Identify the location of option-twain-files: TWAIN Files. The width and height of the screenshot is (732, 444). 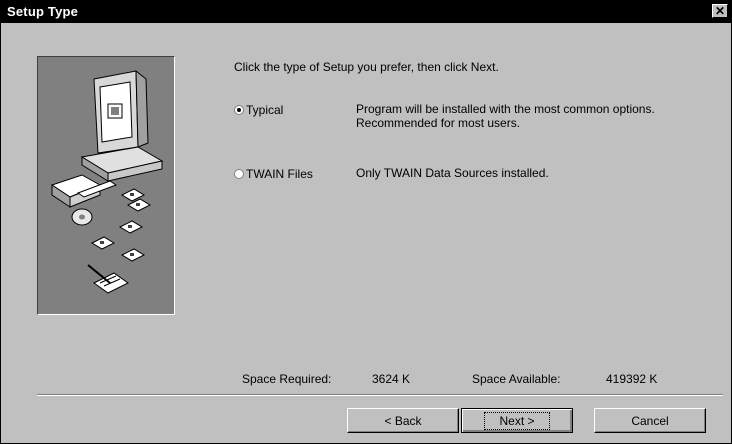
(273, 174).